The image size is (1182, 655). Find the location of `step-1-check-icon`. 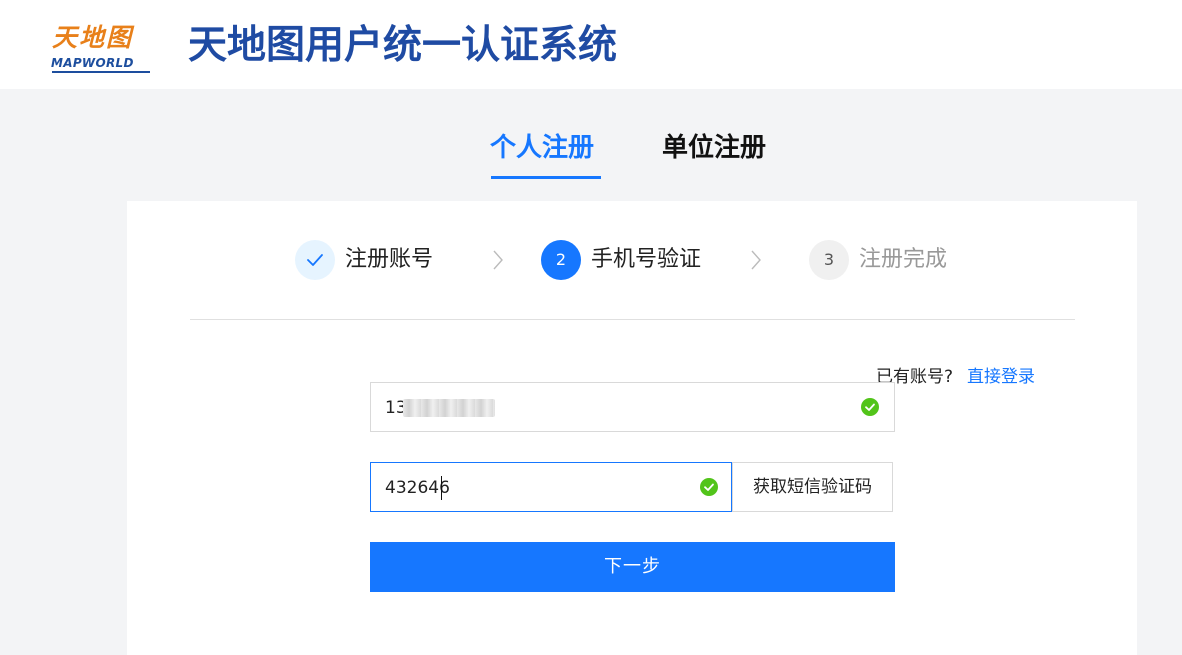

step-1-check-icon is located at coordinates (315, 260).